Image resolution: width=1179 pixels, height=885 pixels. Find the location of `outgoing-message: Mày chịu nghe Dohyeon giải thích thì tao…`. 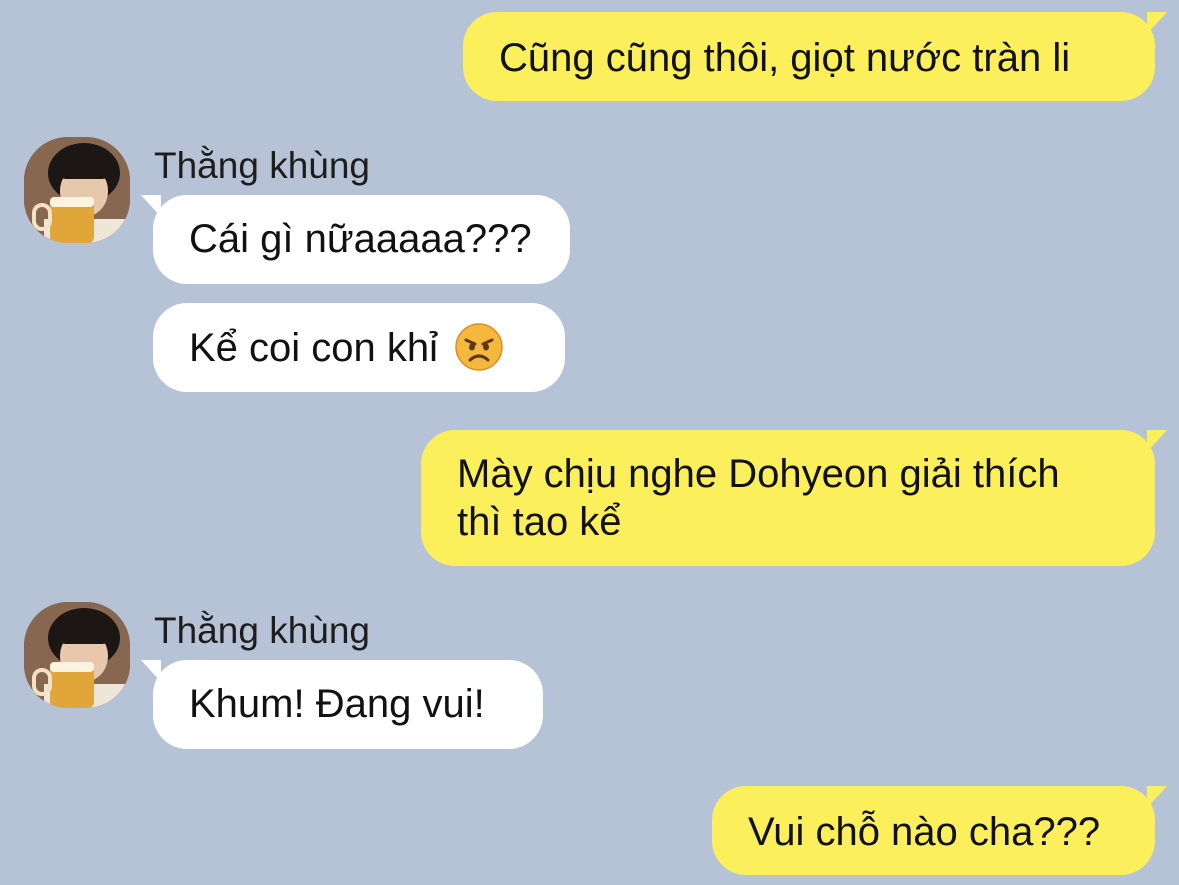

outgoing-message: Mày chịu nghe Dohyeon giải thích thì tao… is located at coordinates (794, 498).